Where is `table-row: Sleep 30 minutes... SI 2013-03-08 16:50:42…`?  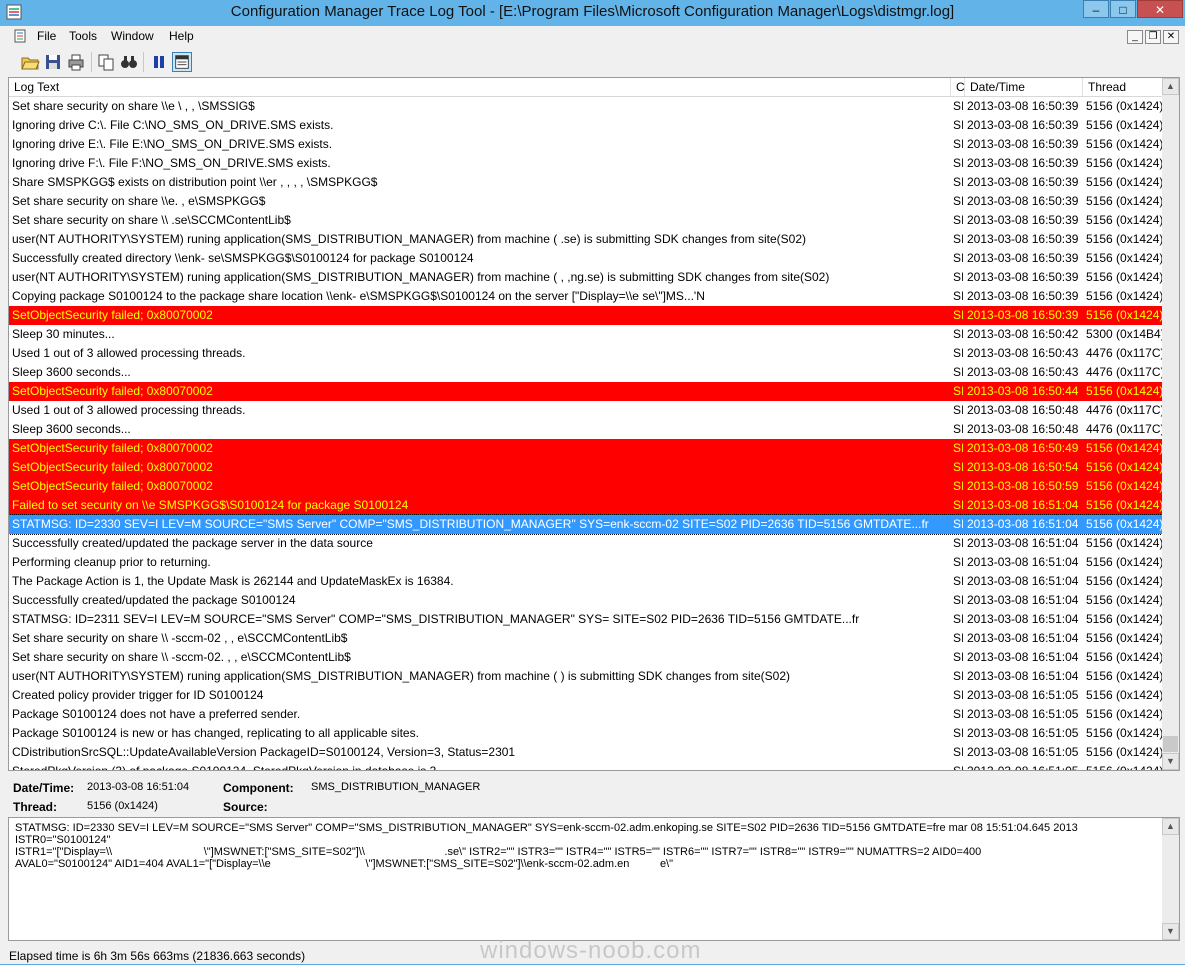 table-row: Sleep 30 minutes... SI 2013-03-08 16:50:42… is located at coordinates (586, 334).